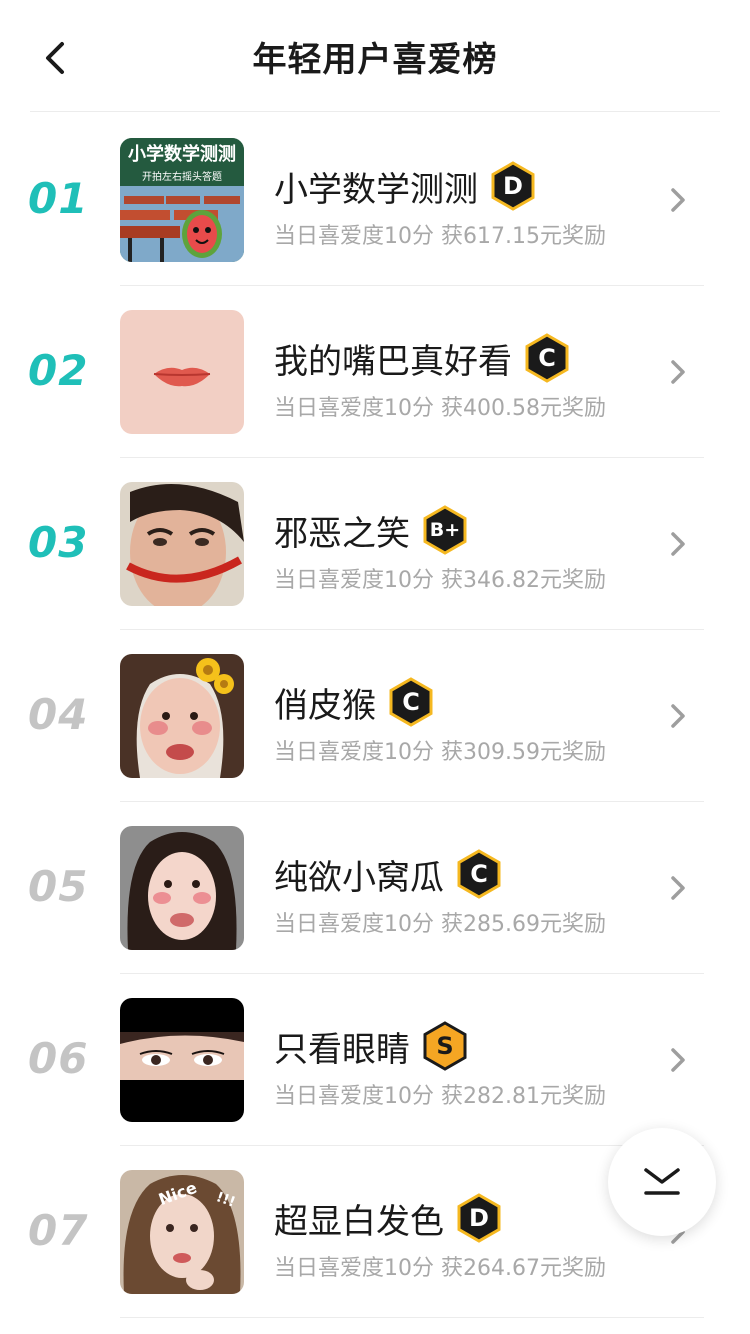 The width and height of the screenshot is (750, 1334). What do you see at coordinates (58, 370) in the screenshot?
I see `rank-number: 02` at bounding box center [58, 370].